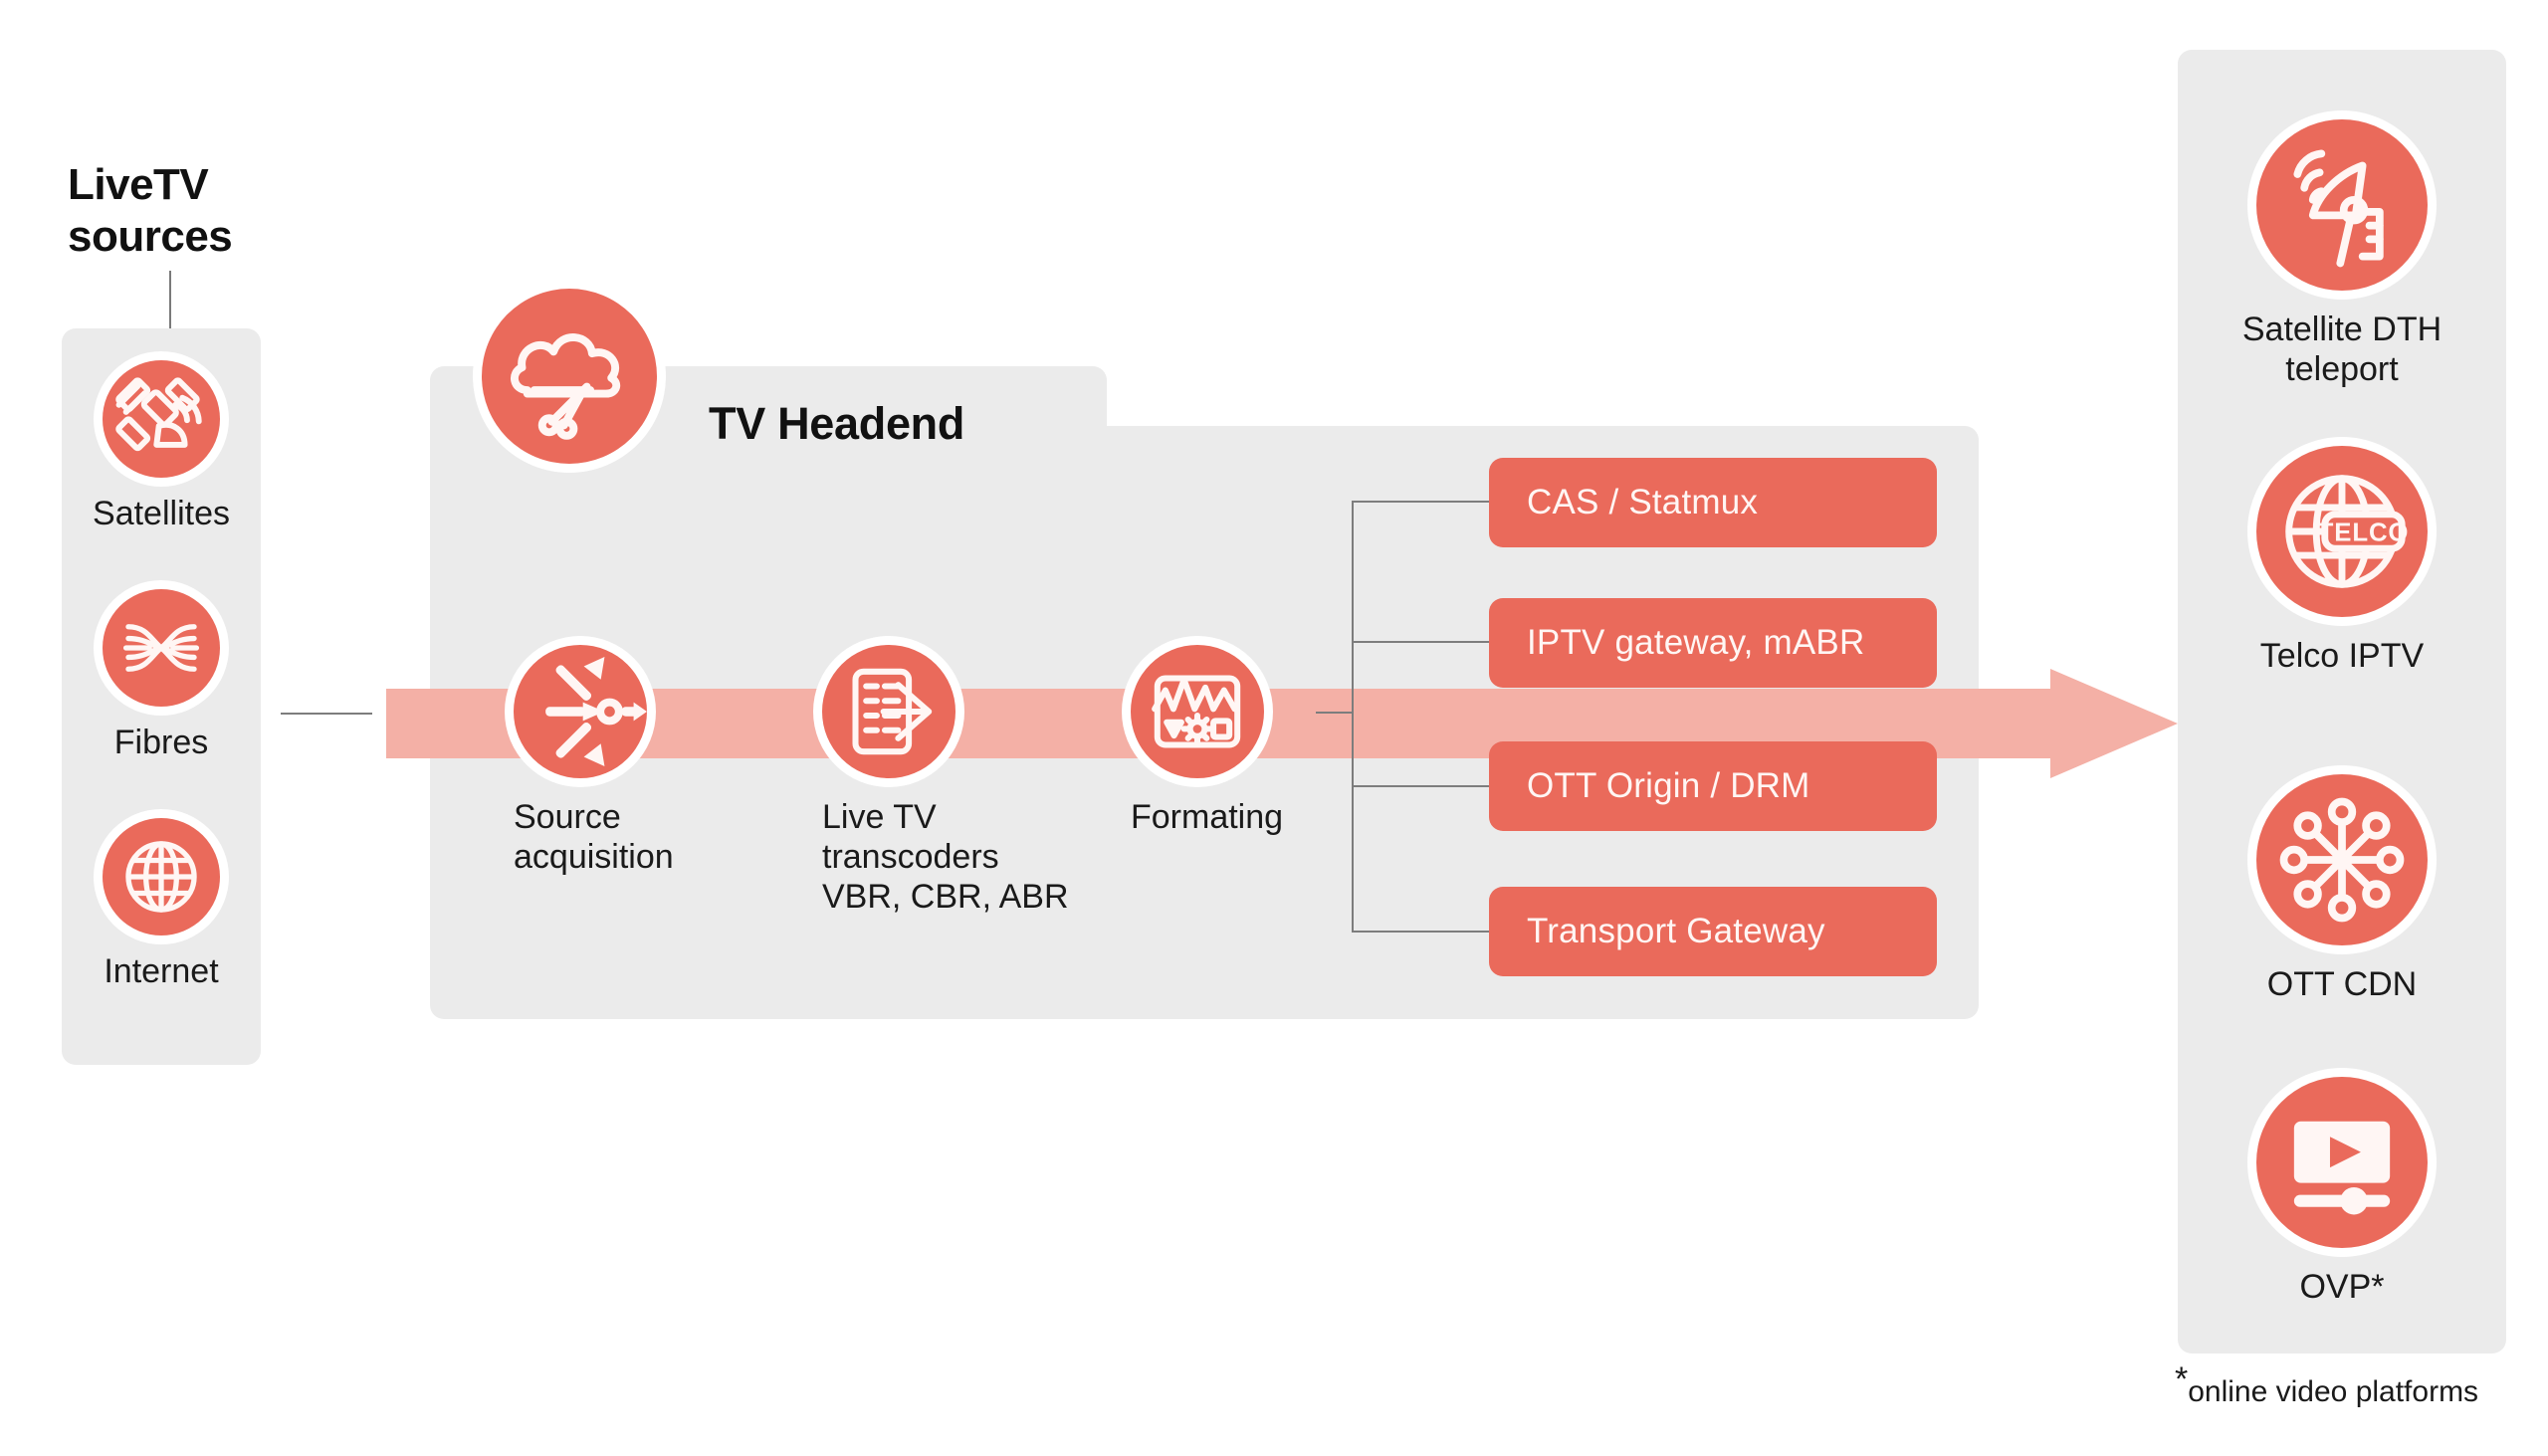 This screenshot has width=2548, height=1456. I want to click on headend-stage-source-acquisition: Source acquisition, so click(643, 761).